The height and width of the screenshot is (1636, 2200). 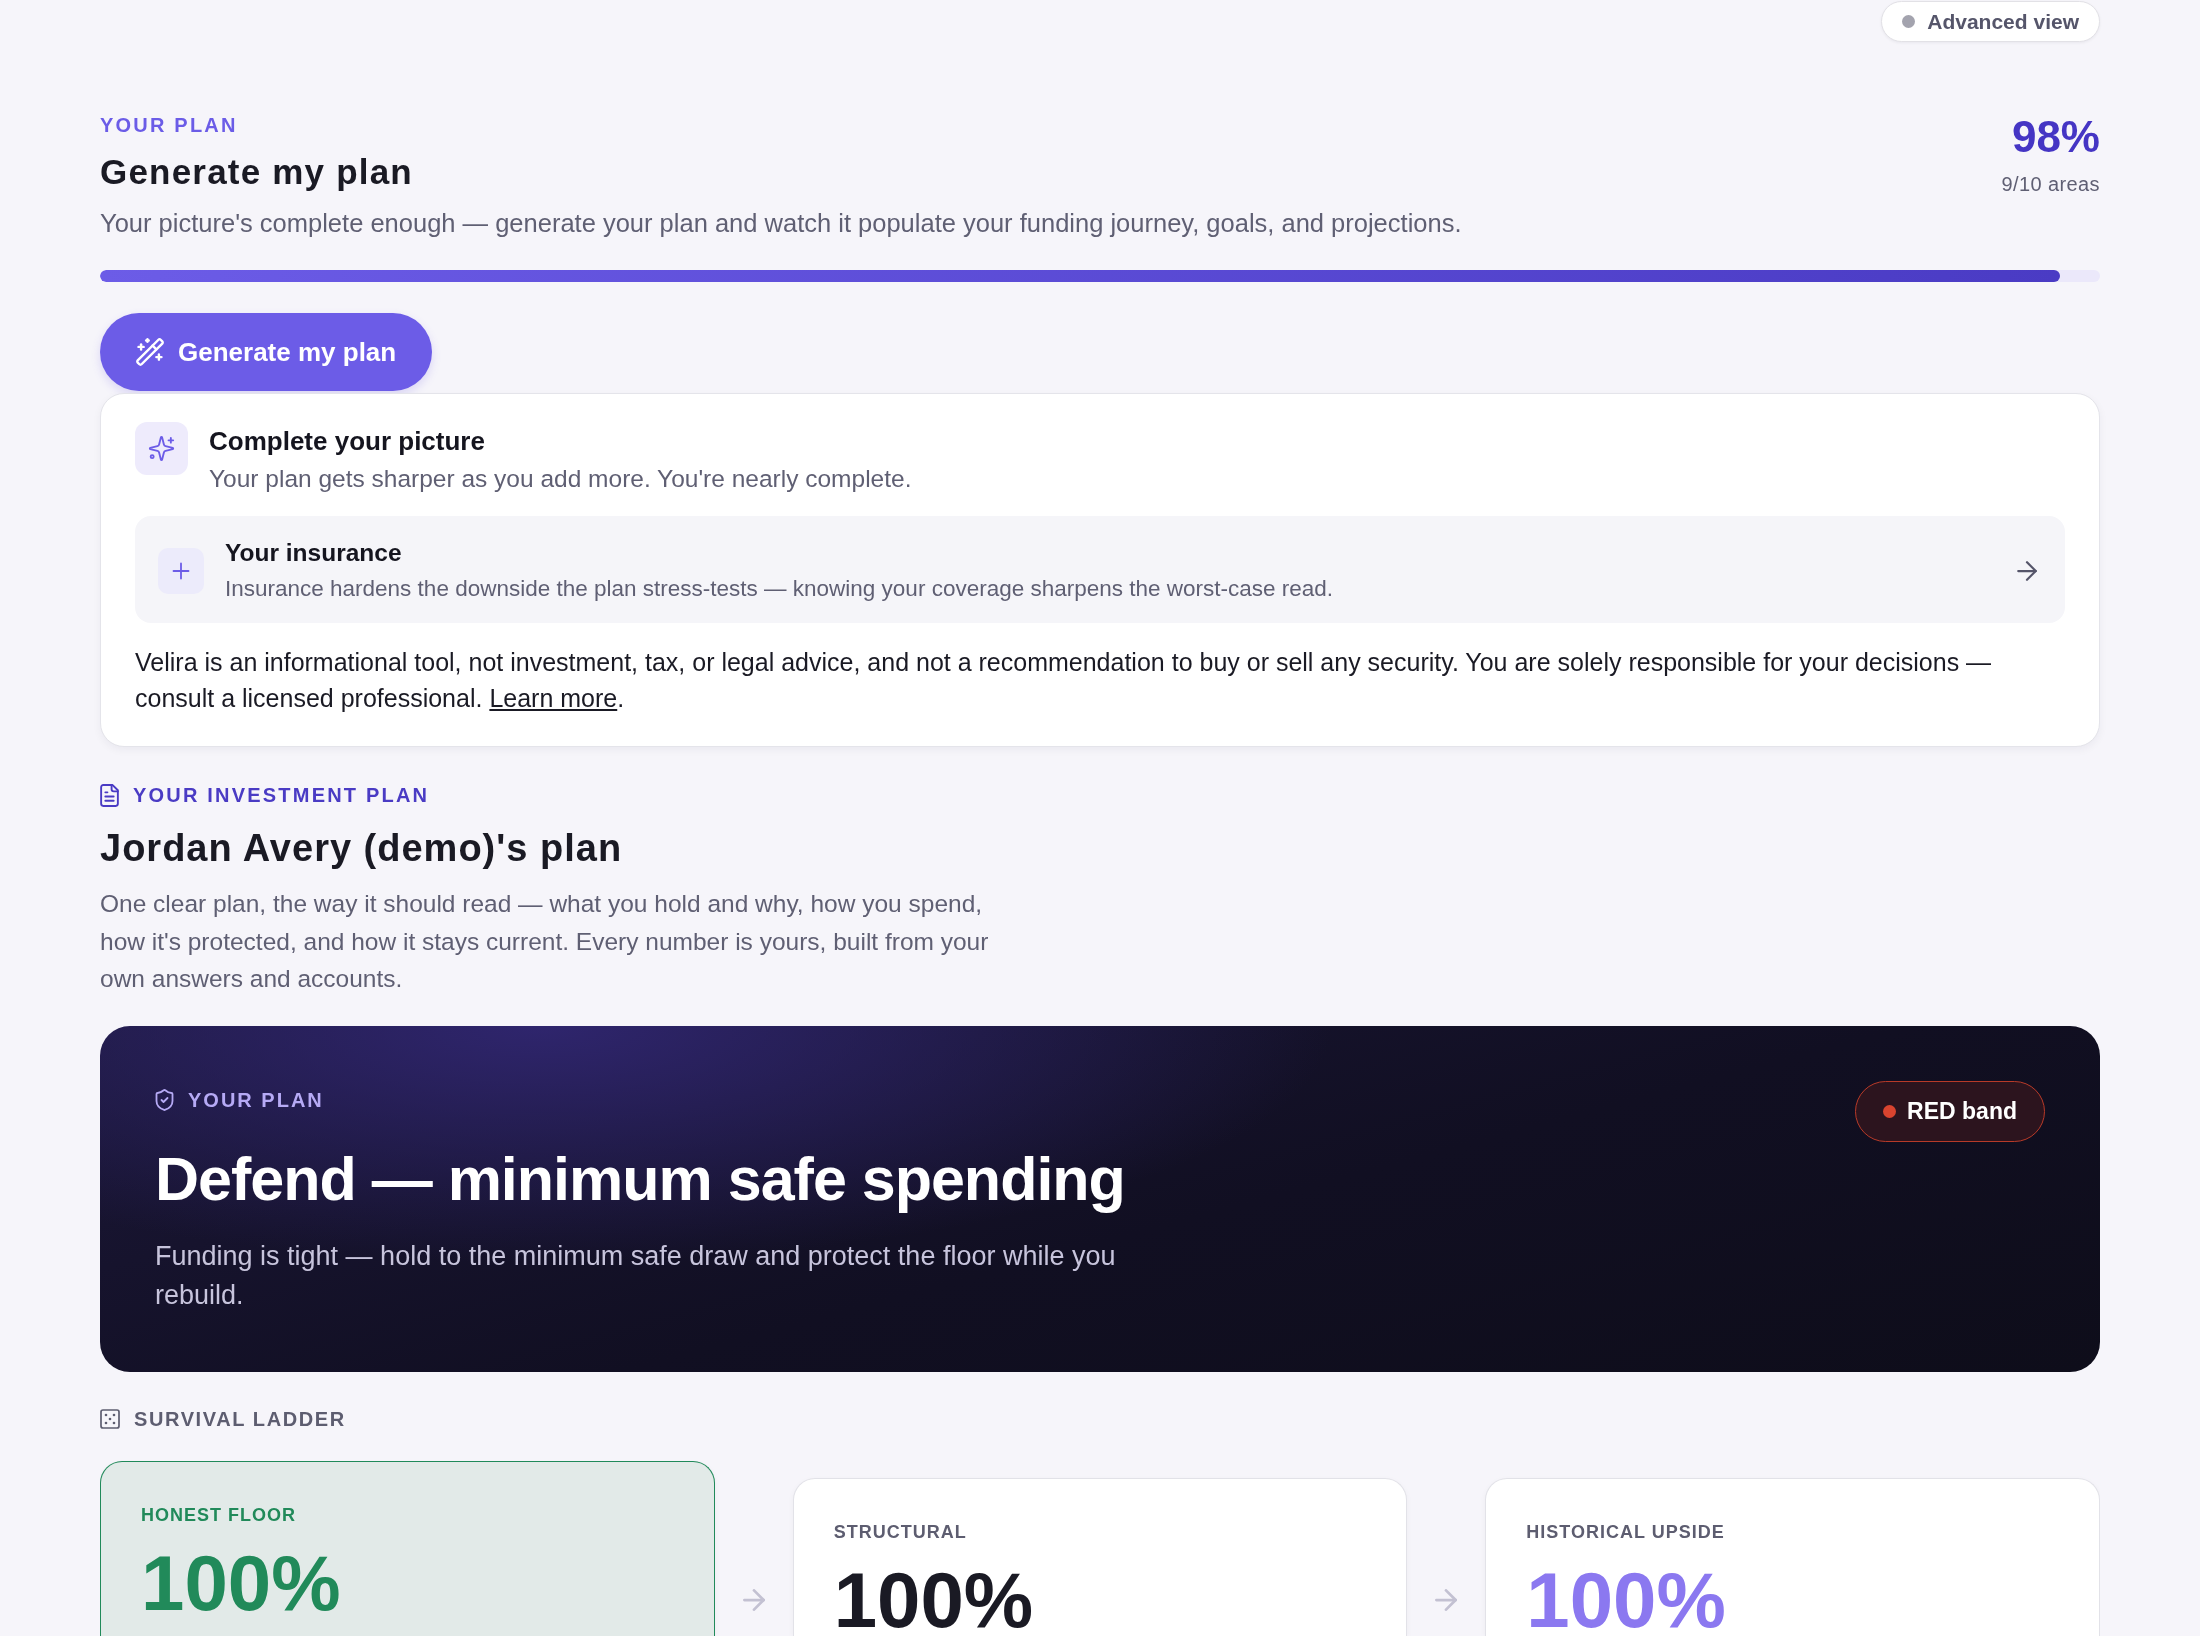 I want to click on plan-description: Your picture's complete enough — generate your plan and watch it populate your funding journey, goals, and projections., so click(x=781, y=223).